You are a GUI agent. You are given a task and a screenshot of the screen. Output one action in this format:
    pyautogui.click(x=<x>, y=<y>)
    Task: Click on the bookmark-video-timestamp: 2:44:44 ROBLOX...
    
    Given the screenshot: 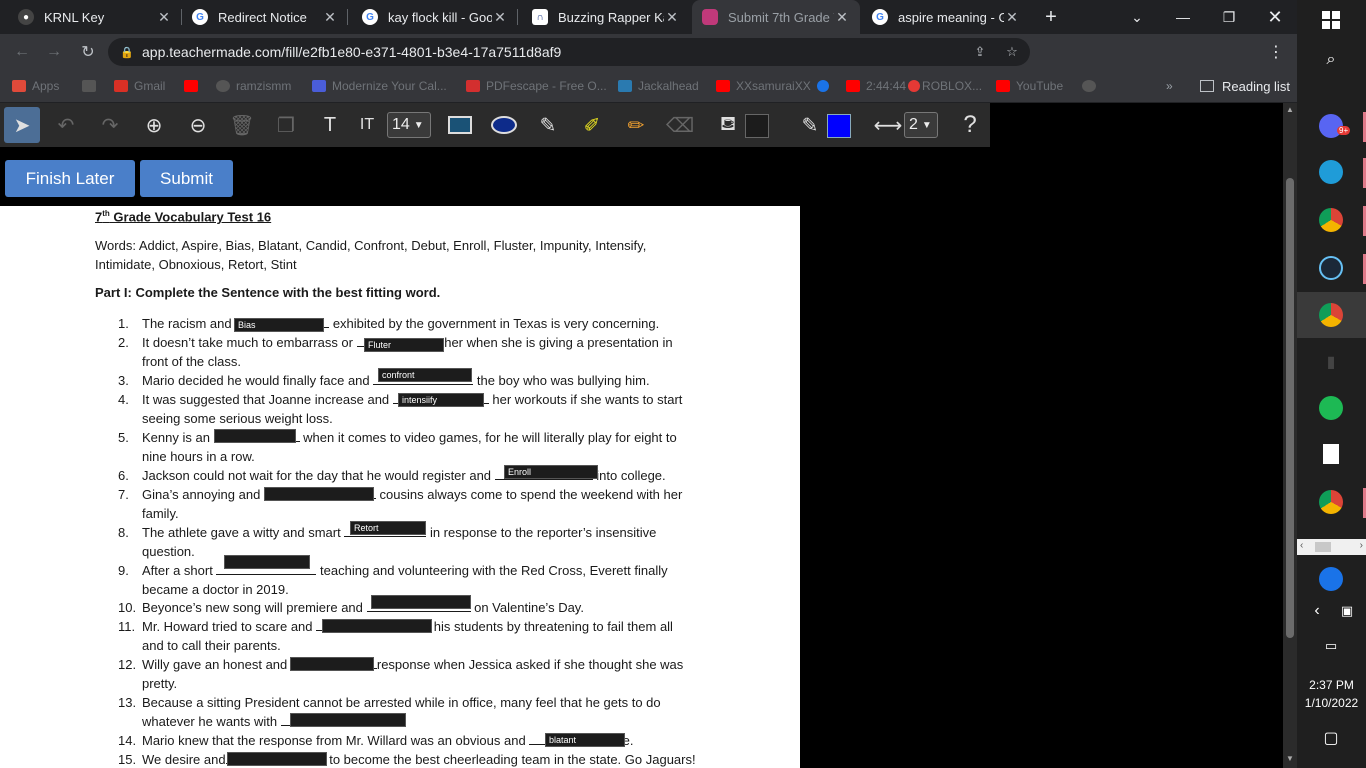 What is the action you would take?
    pyautogui.click(x=914, y=86)
    